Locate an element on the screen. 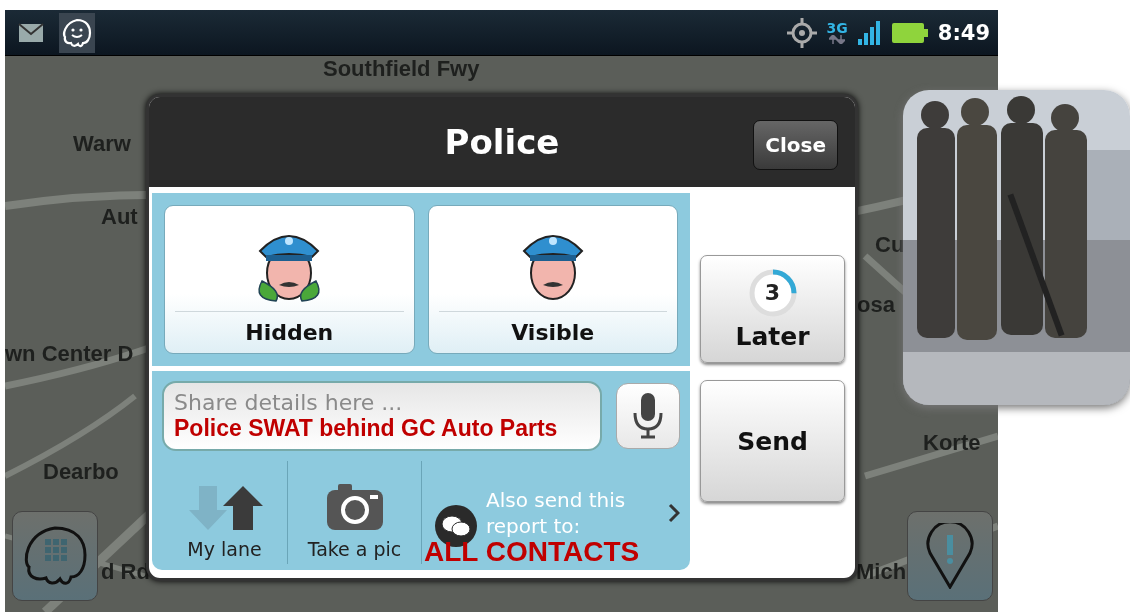  microphone-icon is located at coordinates (648, 416).